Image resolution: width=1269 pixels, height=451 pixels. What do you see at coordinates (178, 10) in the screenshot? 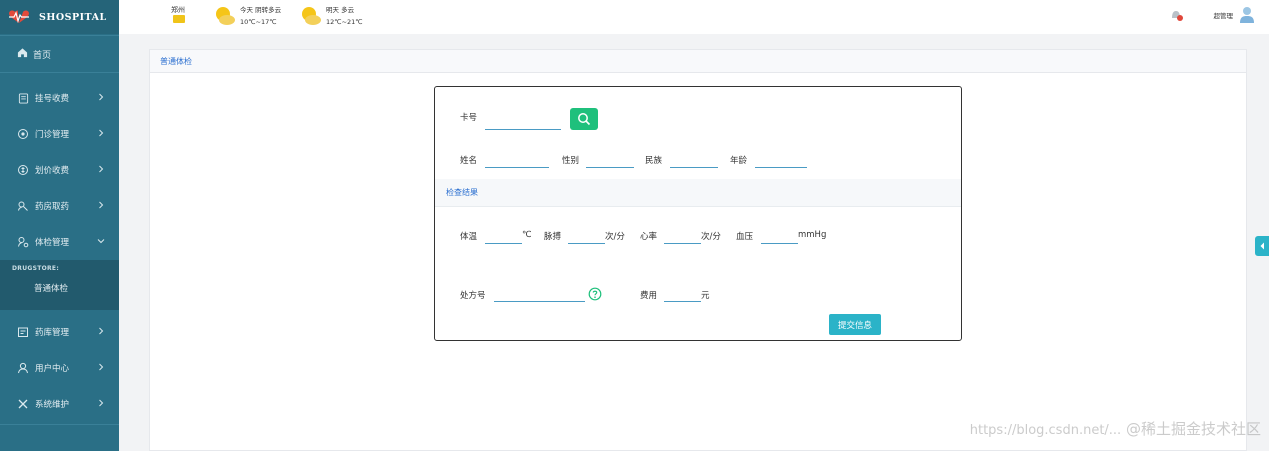
I see `weather-city: 郑州` at bounding box center [178, 10].